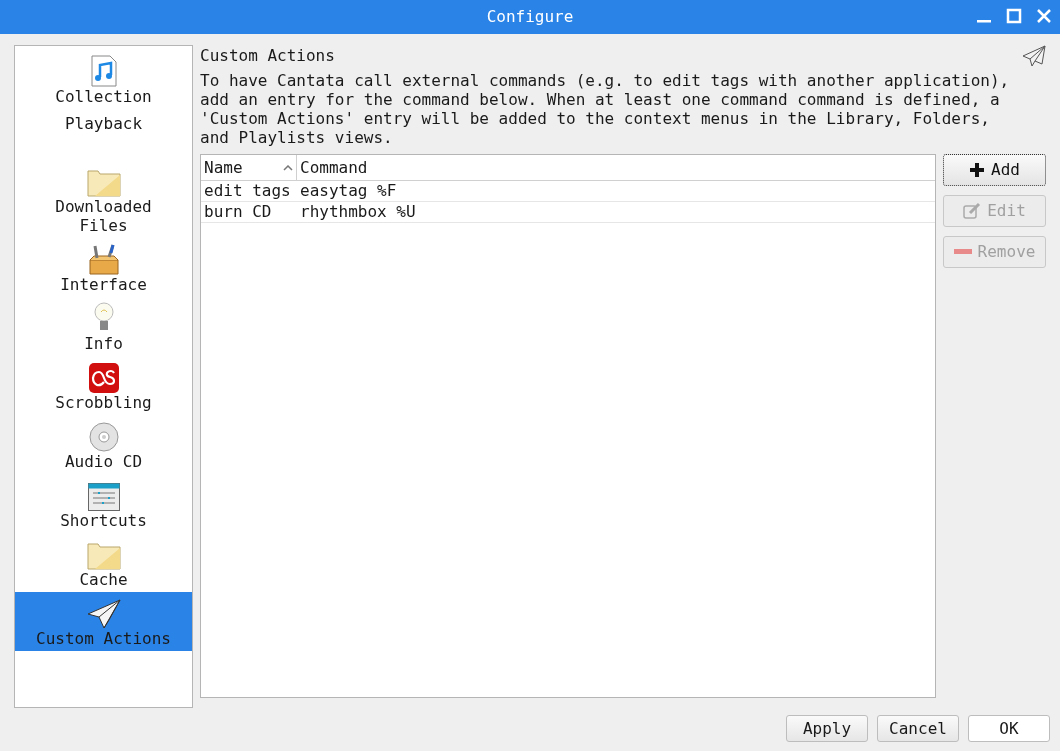 This screenshot has width=1063, height=754. Describe the element at coordinates (103, 378) in the screenshot. I see `lastfm-logo-icon` at that location.